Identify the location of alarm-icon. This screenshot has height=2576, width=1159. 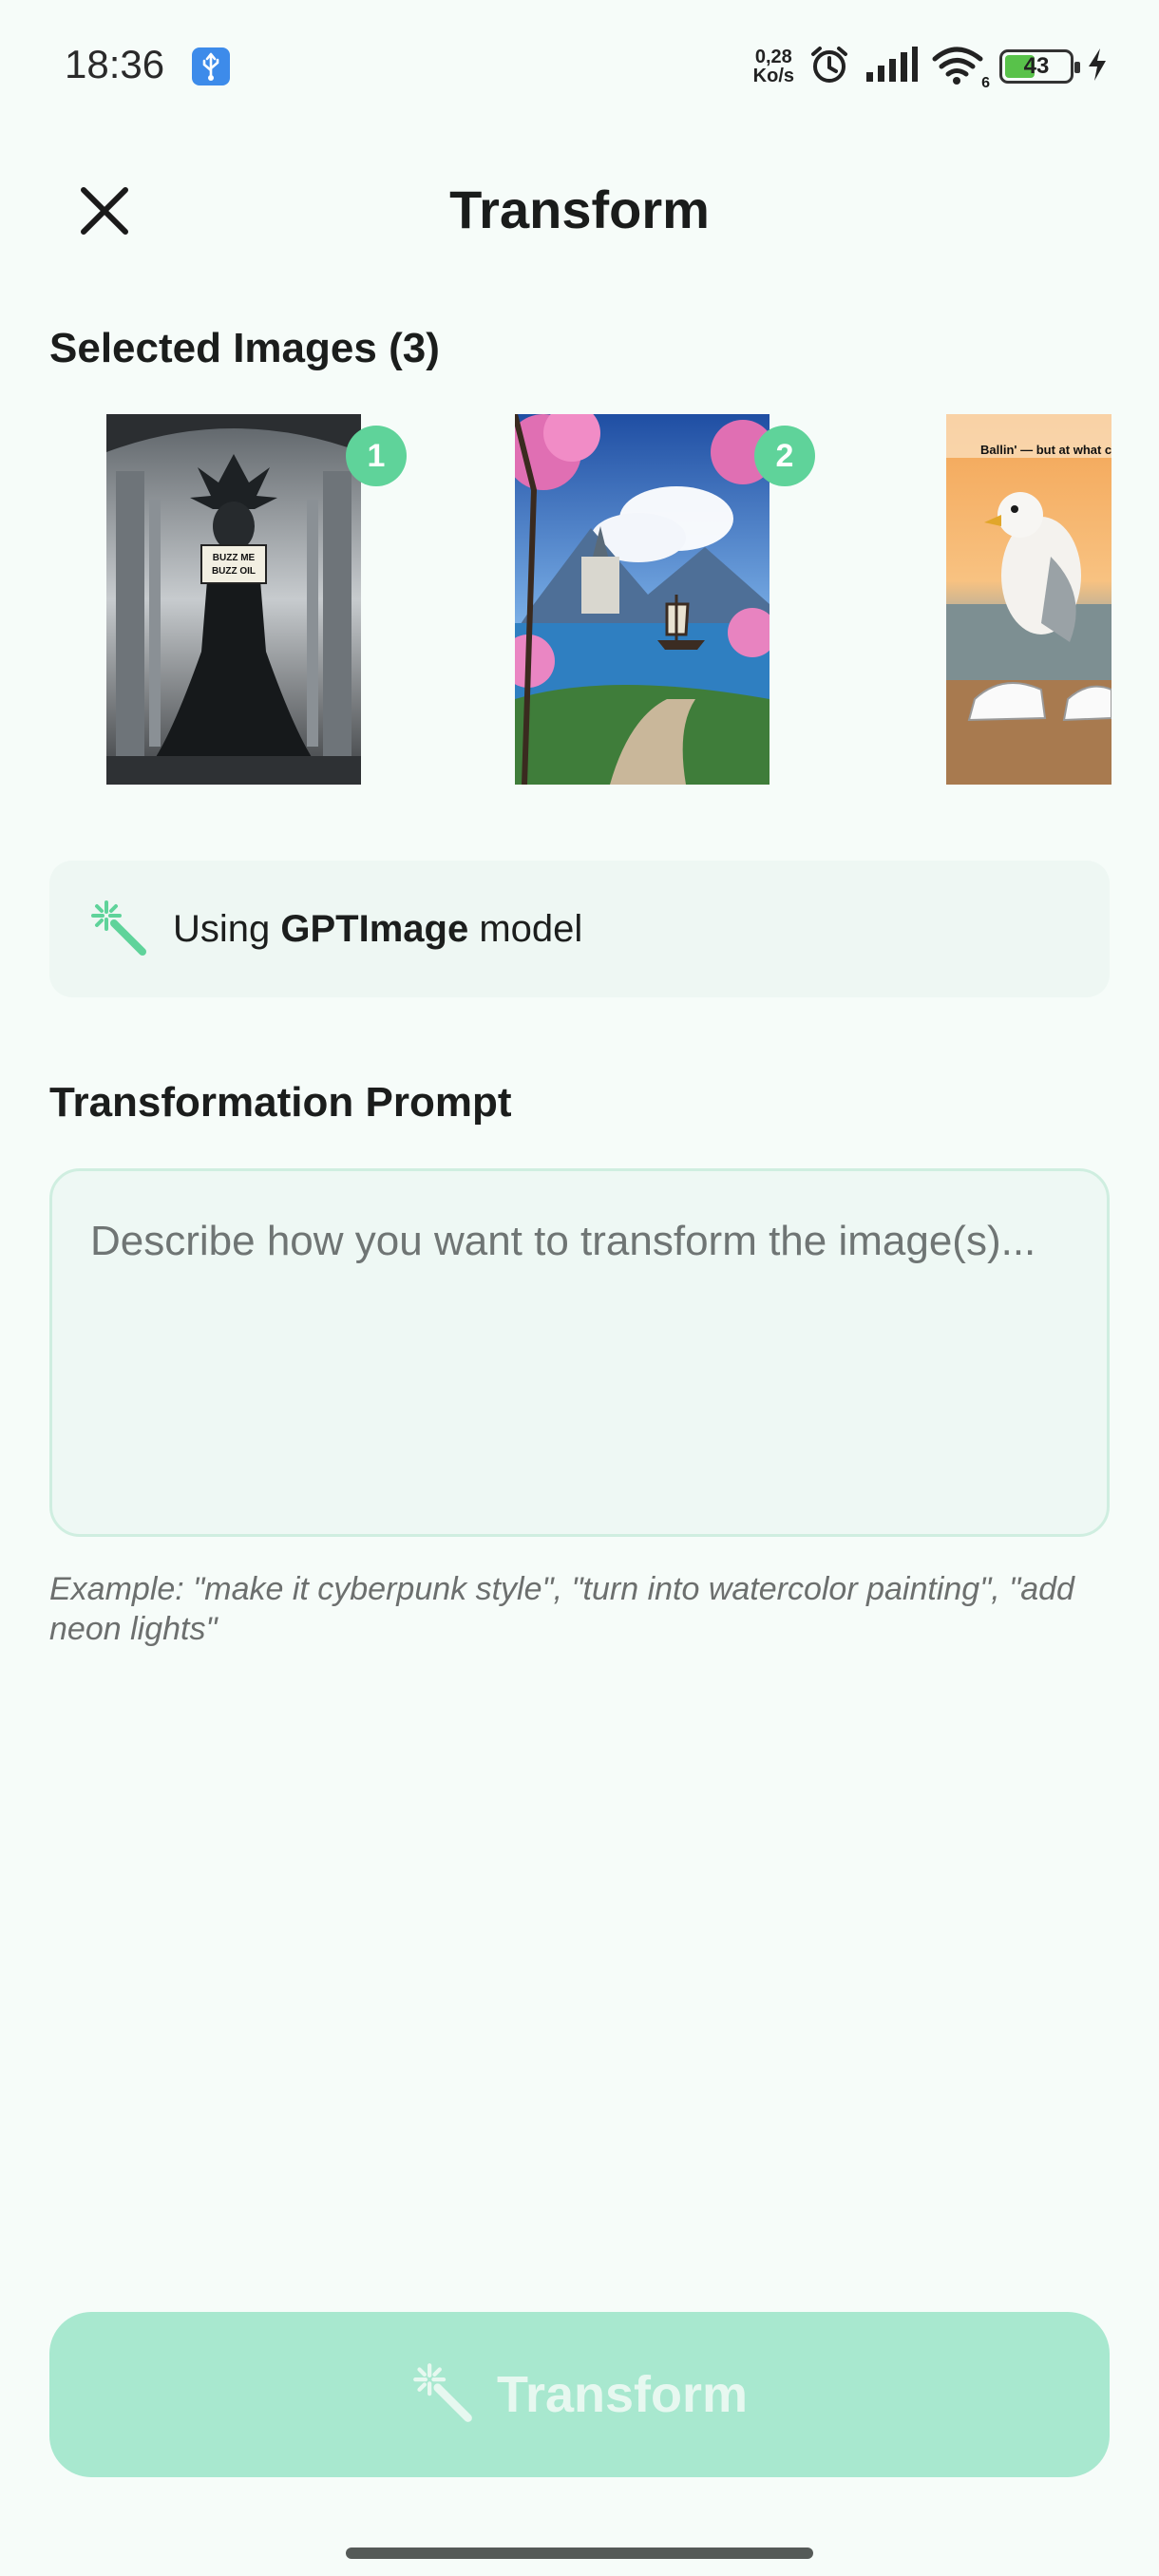
(829, 67).